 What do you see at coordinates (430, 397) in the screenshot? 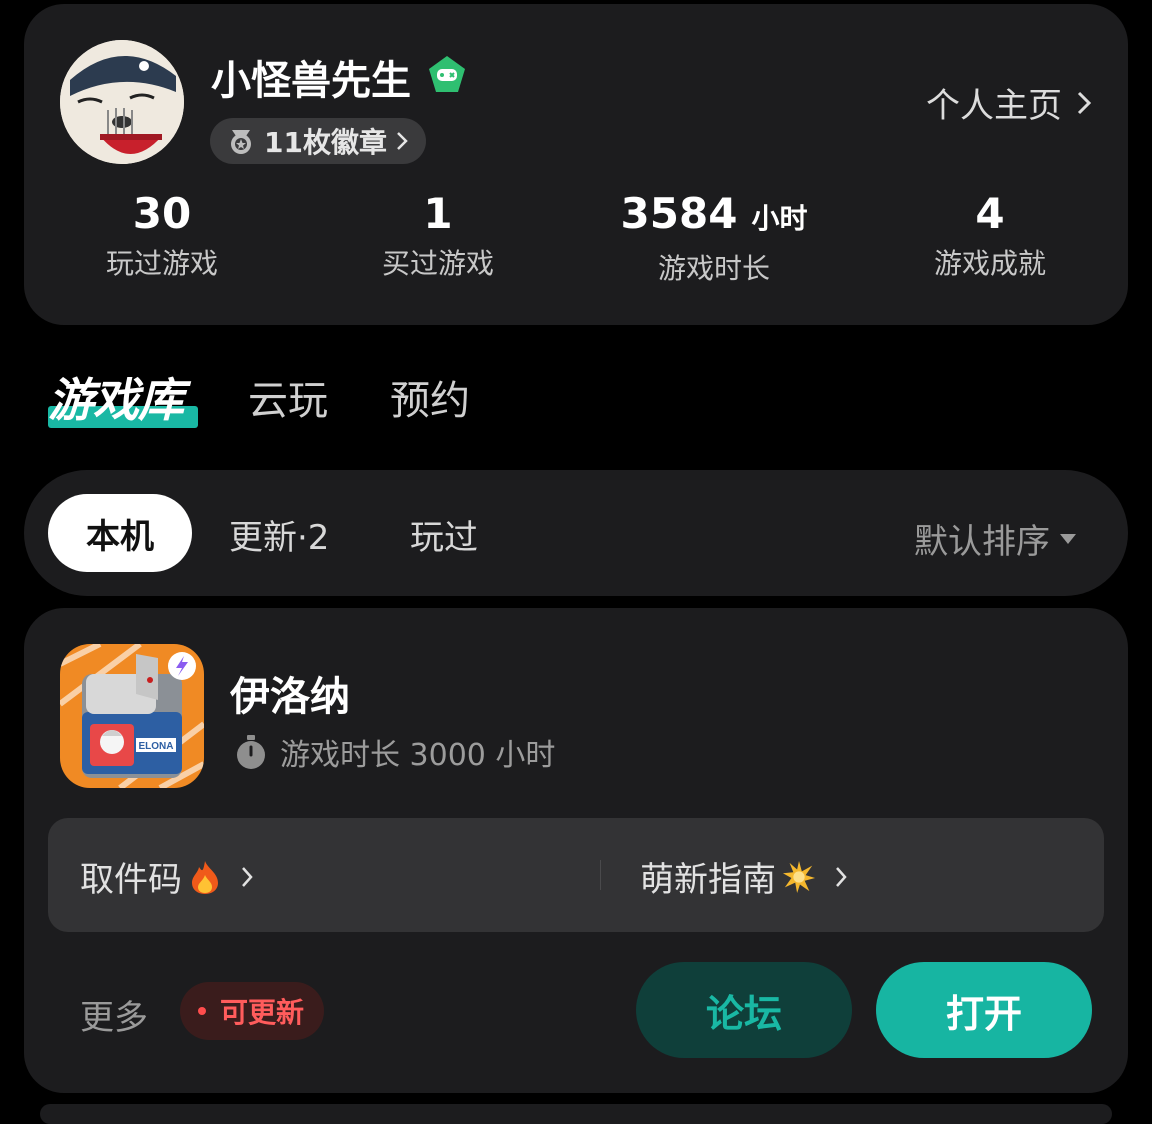
I see `tab-reservations: 预约` at bounding box center [430, 397].